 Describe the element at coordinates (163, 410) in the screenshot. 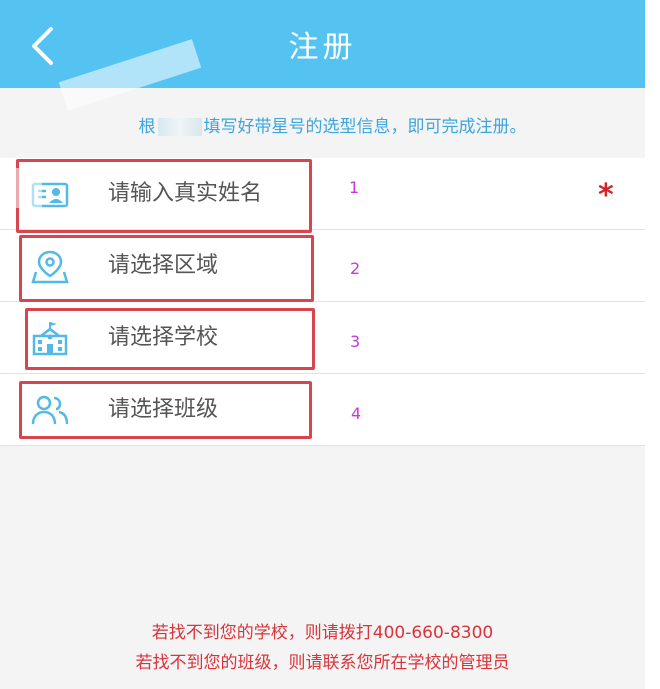

I see `class-select-placeholder: 请选择班级` at that location.